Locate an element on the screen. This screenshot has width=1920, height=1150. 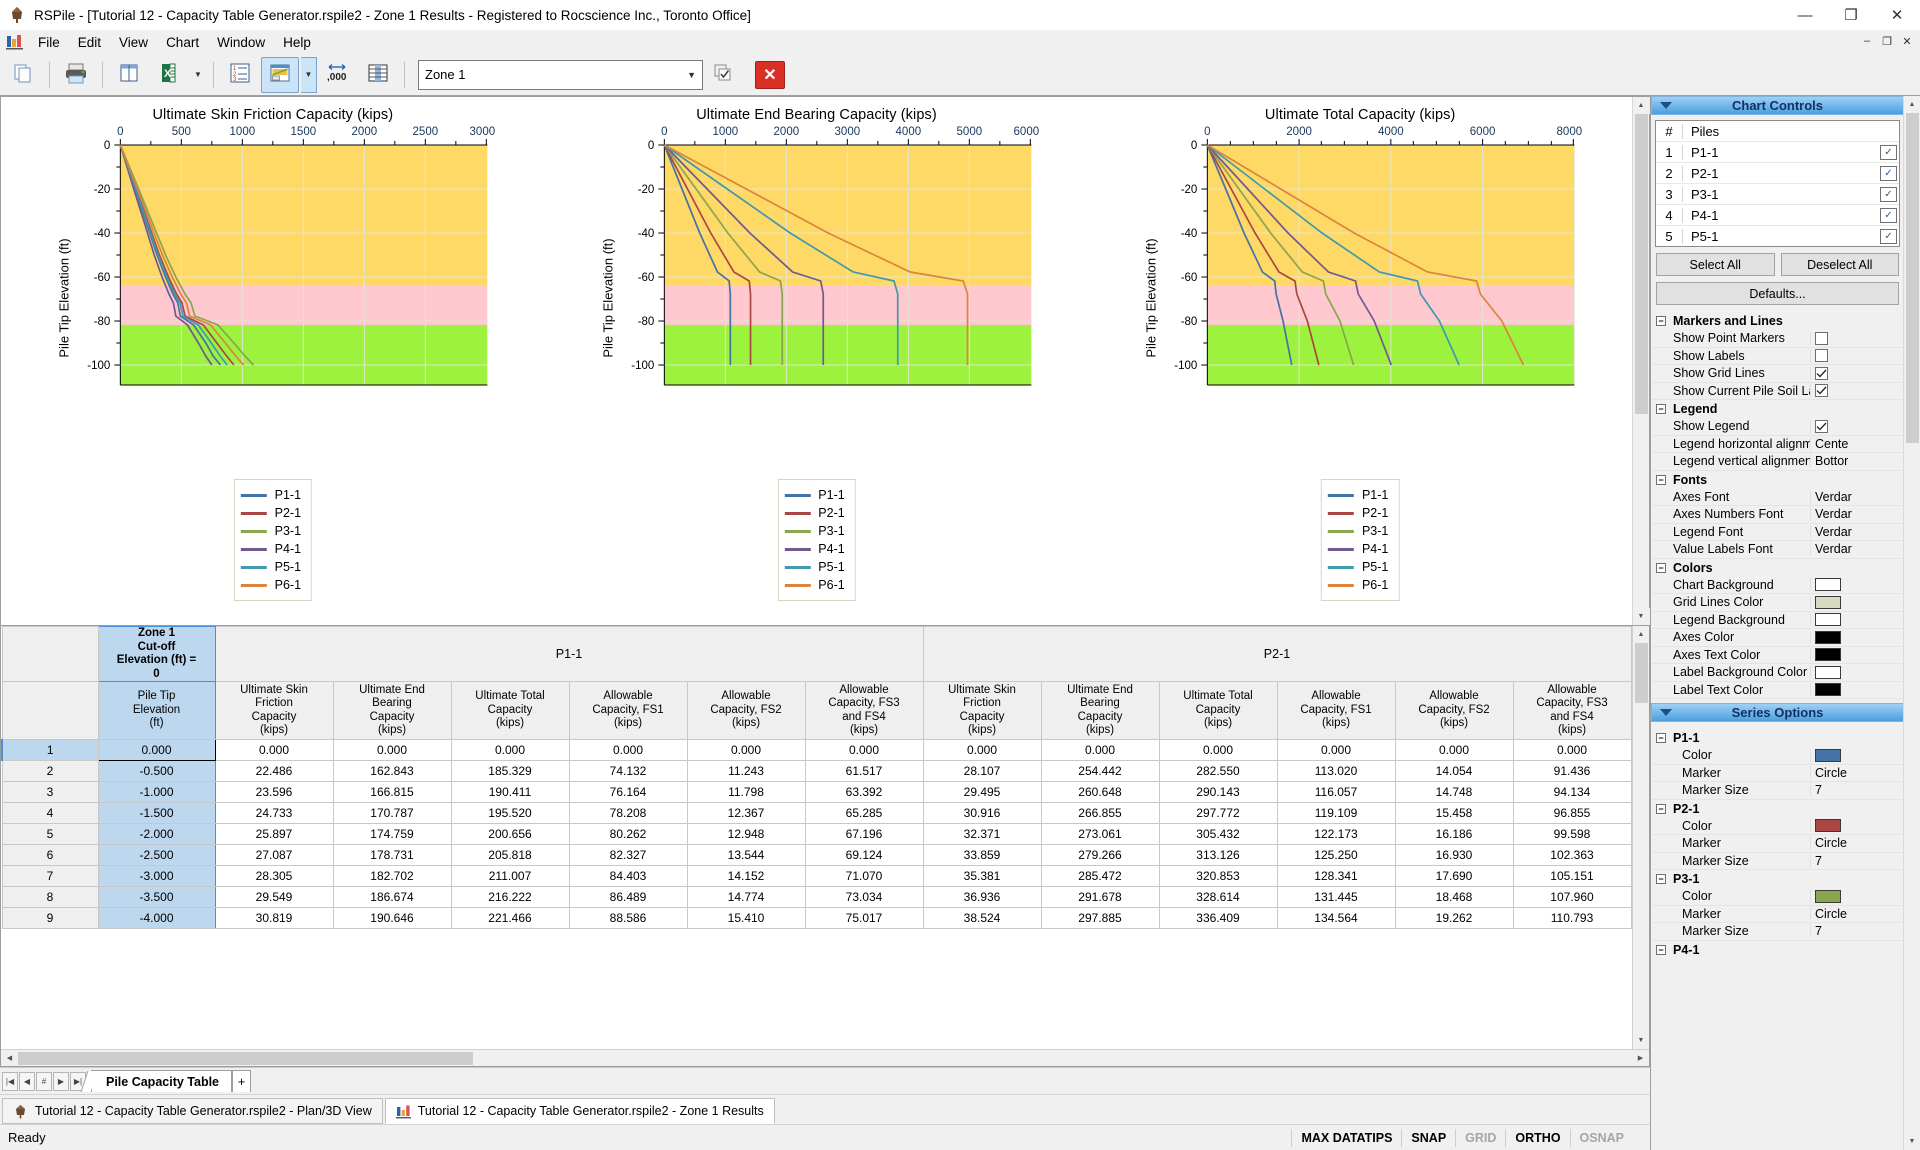
collapse-icon: − is located at coordinates (1661, 808).